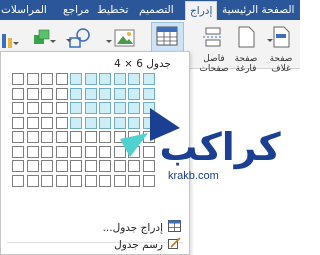  What do you see at coordinates (281, 37) in the screenshot?
I see `cover-page-icon` at bounding box center [281, 37].